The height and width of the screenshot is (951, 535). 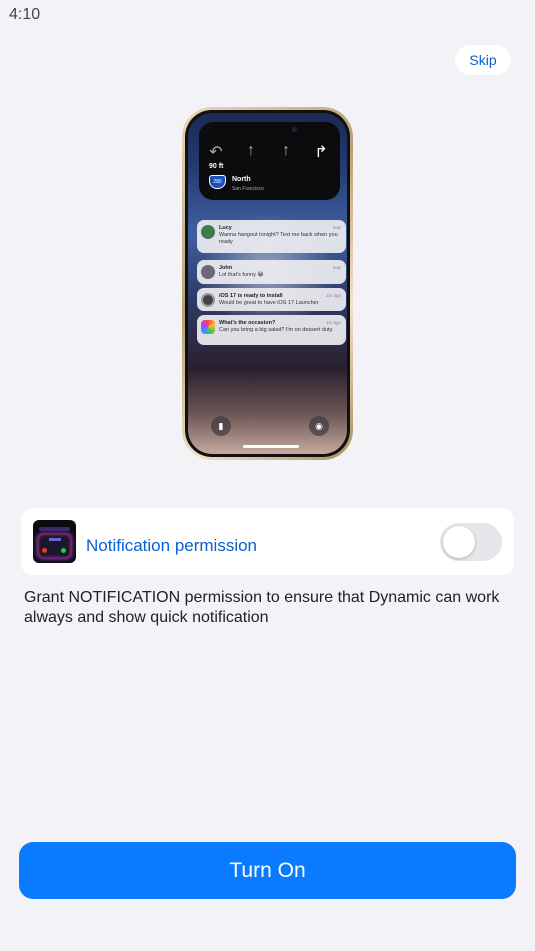 What do you see at coordinates (241, 179) in the screenshot?
I see `nav-street: North` at bounding box center [241, 179].